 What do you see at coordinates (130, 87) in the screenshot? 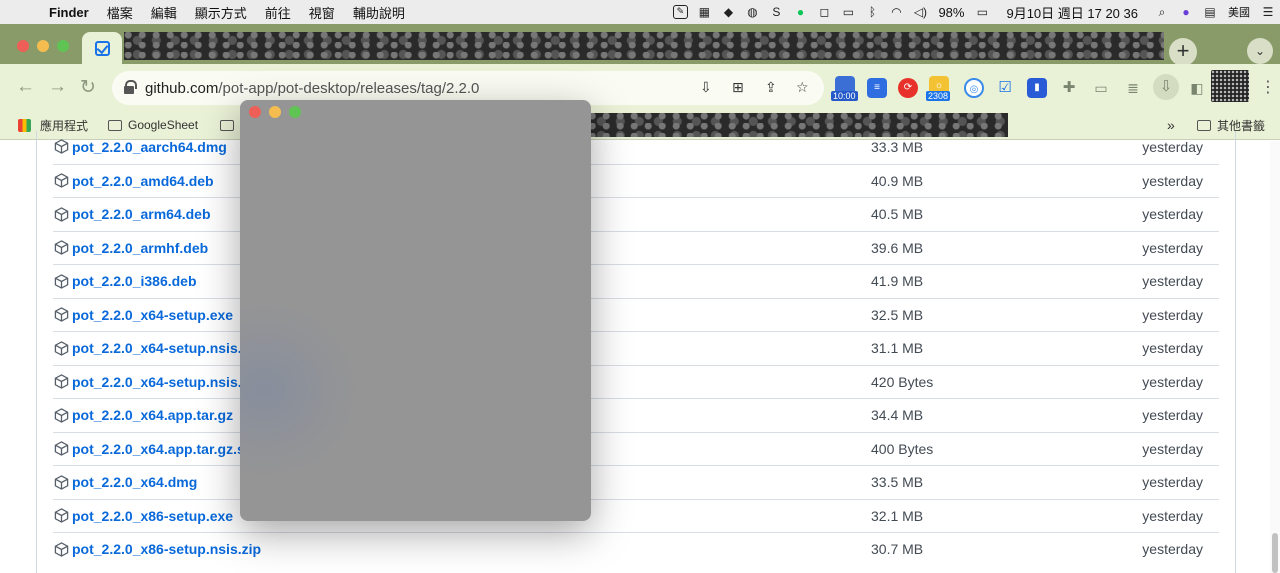
I see `lock-icon` at bounding box center [130, 87].